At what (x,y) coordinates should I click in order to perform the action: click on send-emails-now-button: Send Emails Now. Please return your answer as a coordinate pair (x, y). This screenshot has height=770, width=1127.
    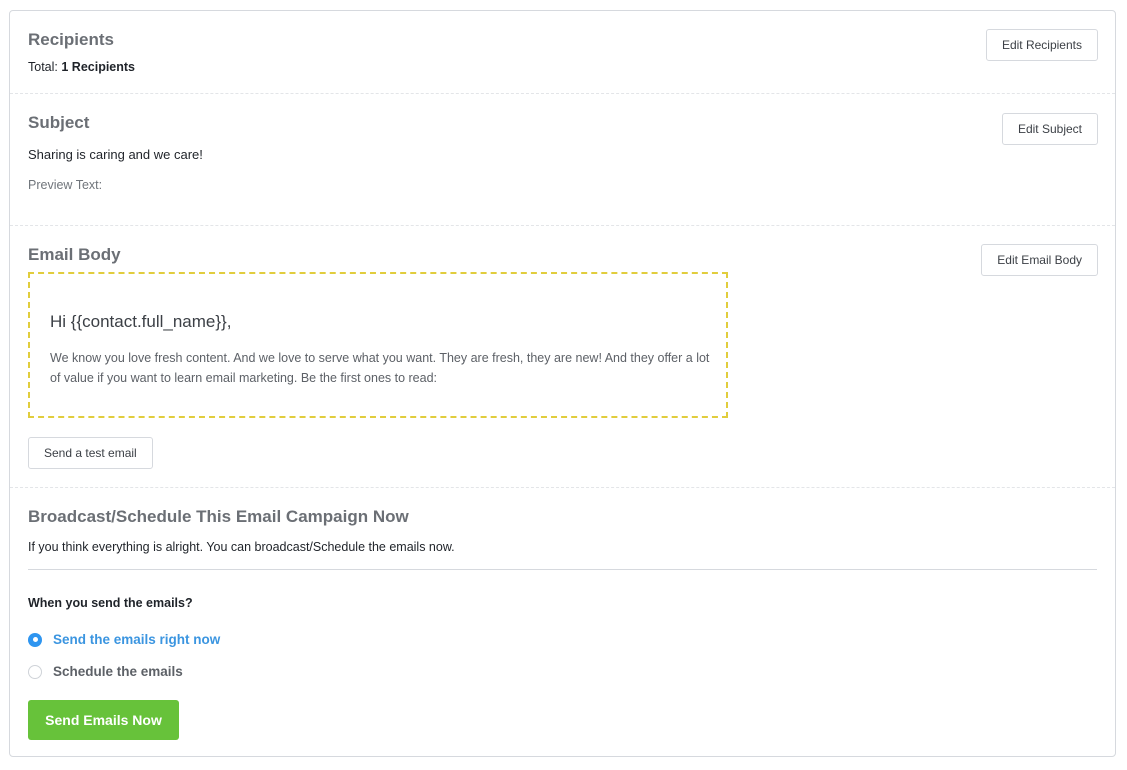
    Looking at the image, I should click on (103, 720).